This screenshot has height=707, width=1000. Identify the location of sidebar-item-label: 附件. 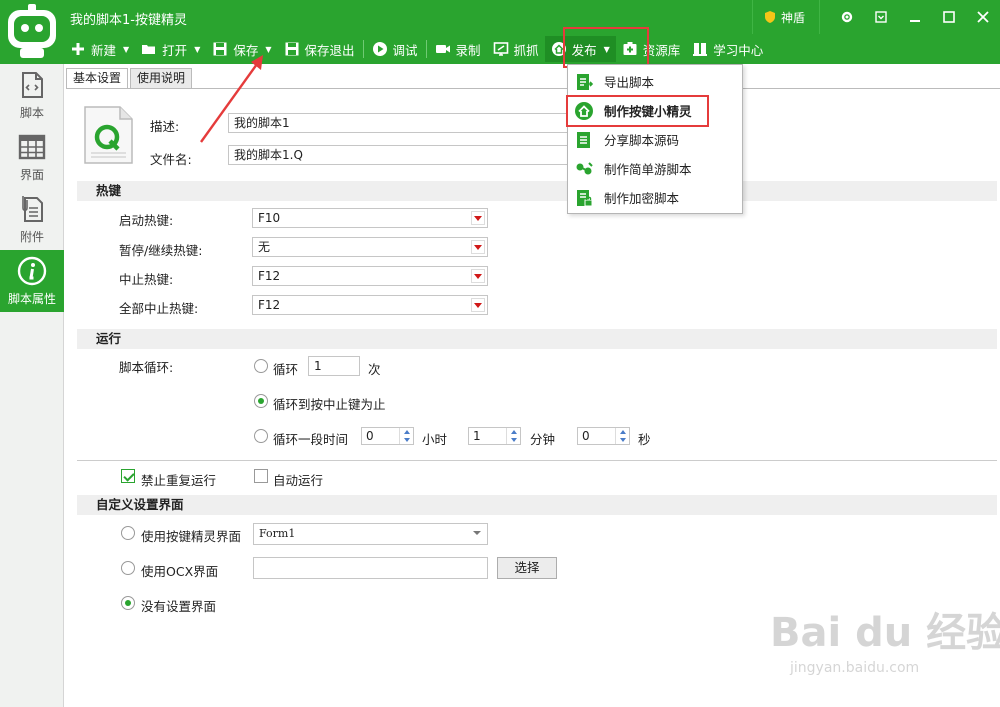
(31, 236).